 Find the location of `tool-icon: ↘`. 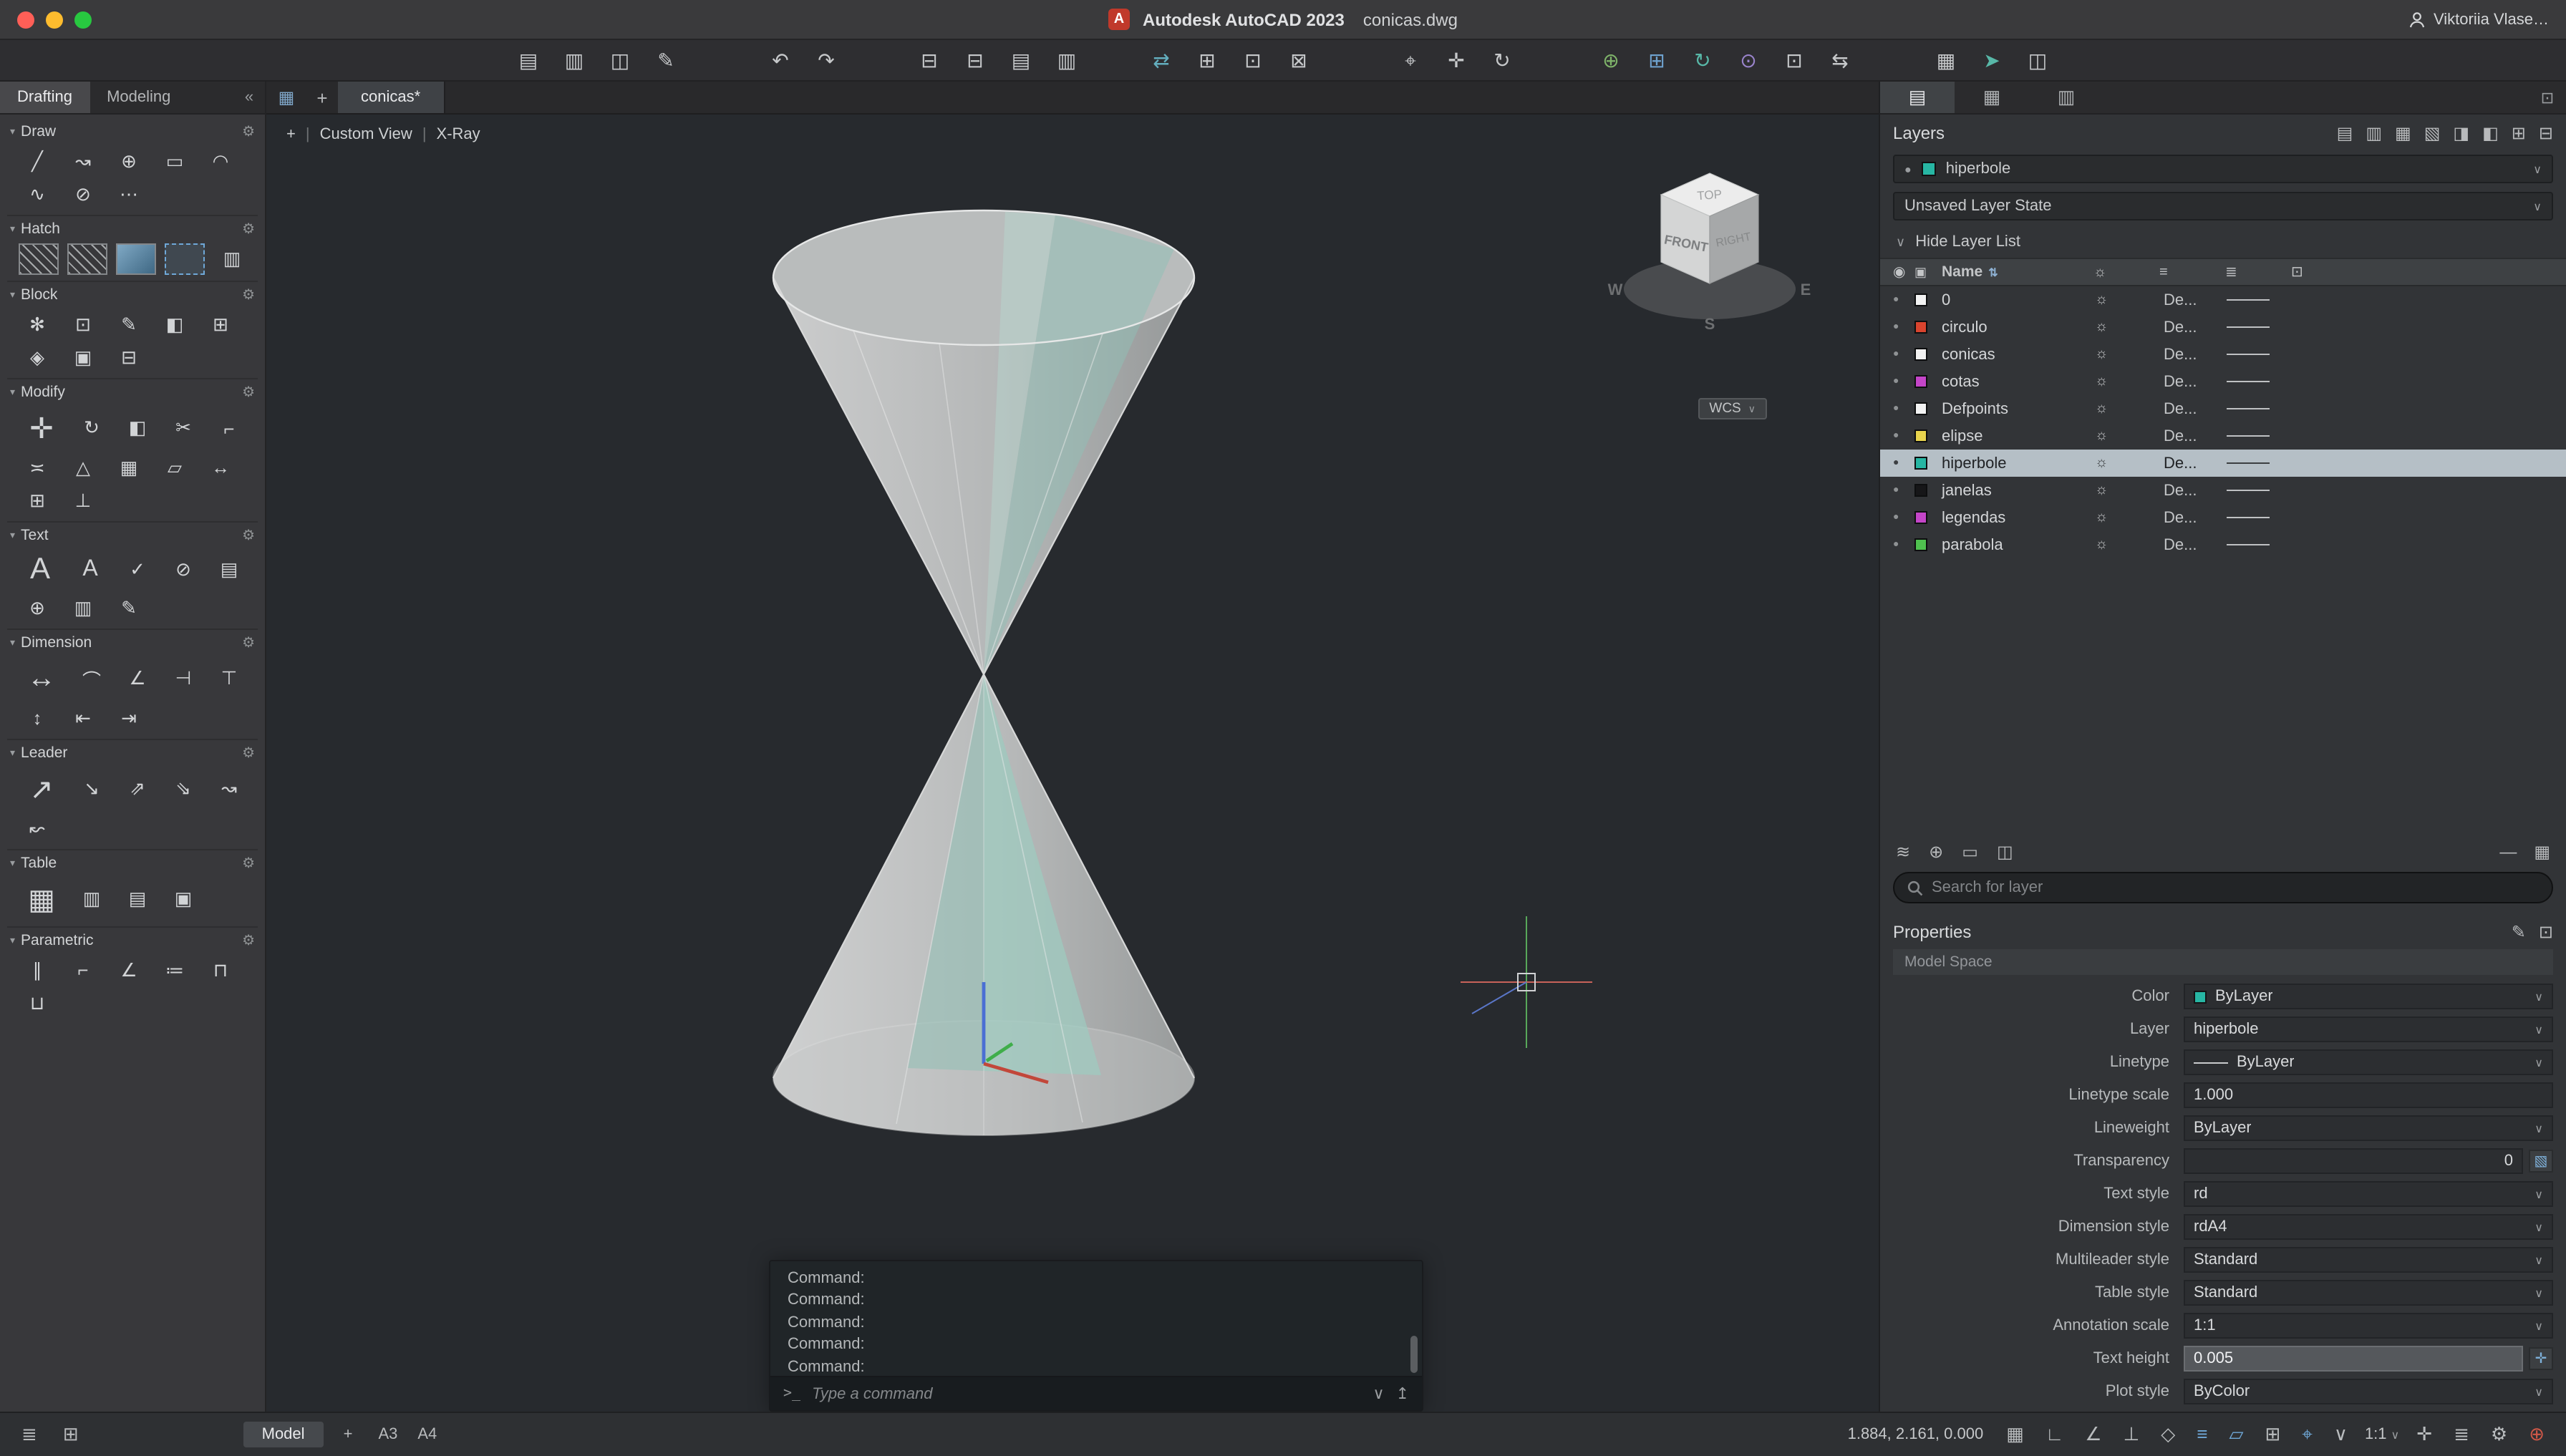

tool-icon: ↘ is located at coordinates (91, 789).